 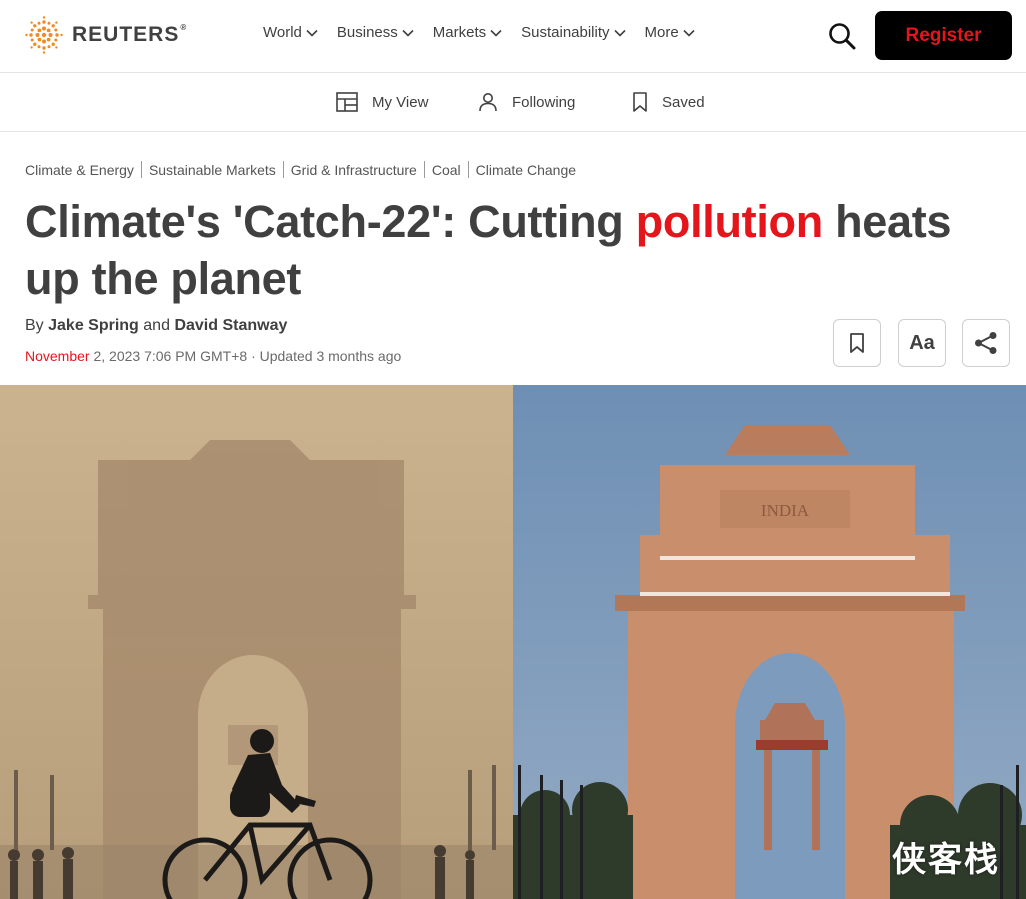 I want to click on reuters-logo: REUTERS®, so click(x=105, y=35).